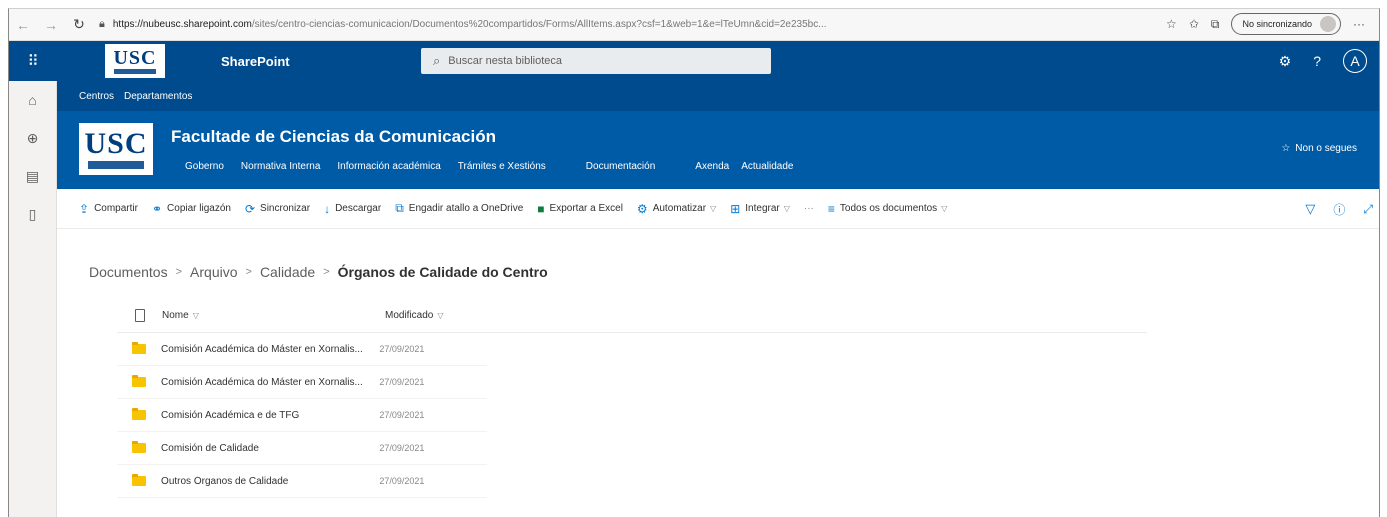  Describe the element at coordinates (1359, 24) in the screenshot. I see `more-options-icon: ···` at that location.